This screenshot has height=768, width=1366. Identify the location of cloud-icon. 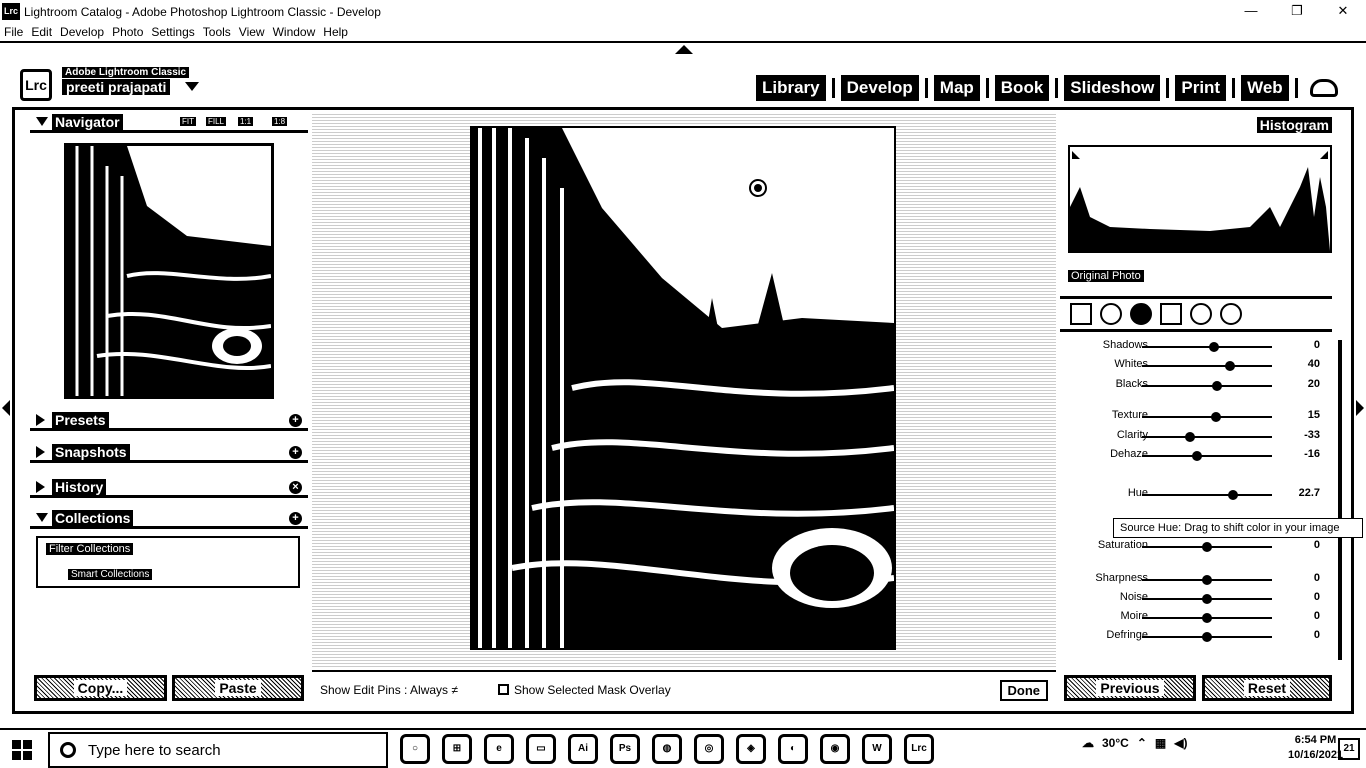
(1323, 88).